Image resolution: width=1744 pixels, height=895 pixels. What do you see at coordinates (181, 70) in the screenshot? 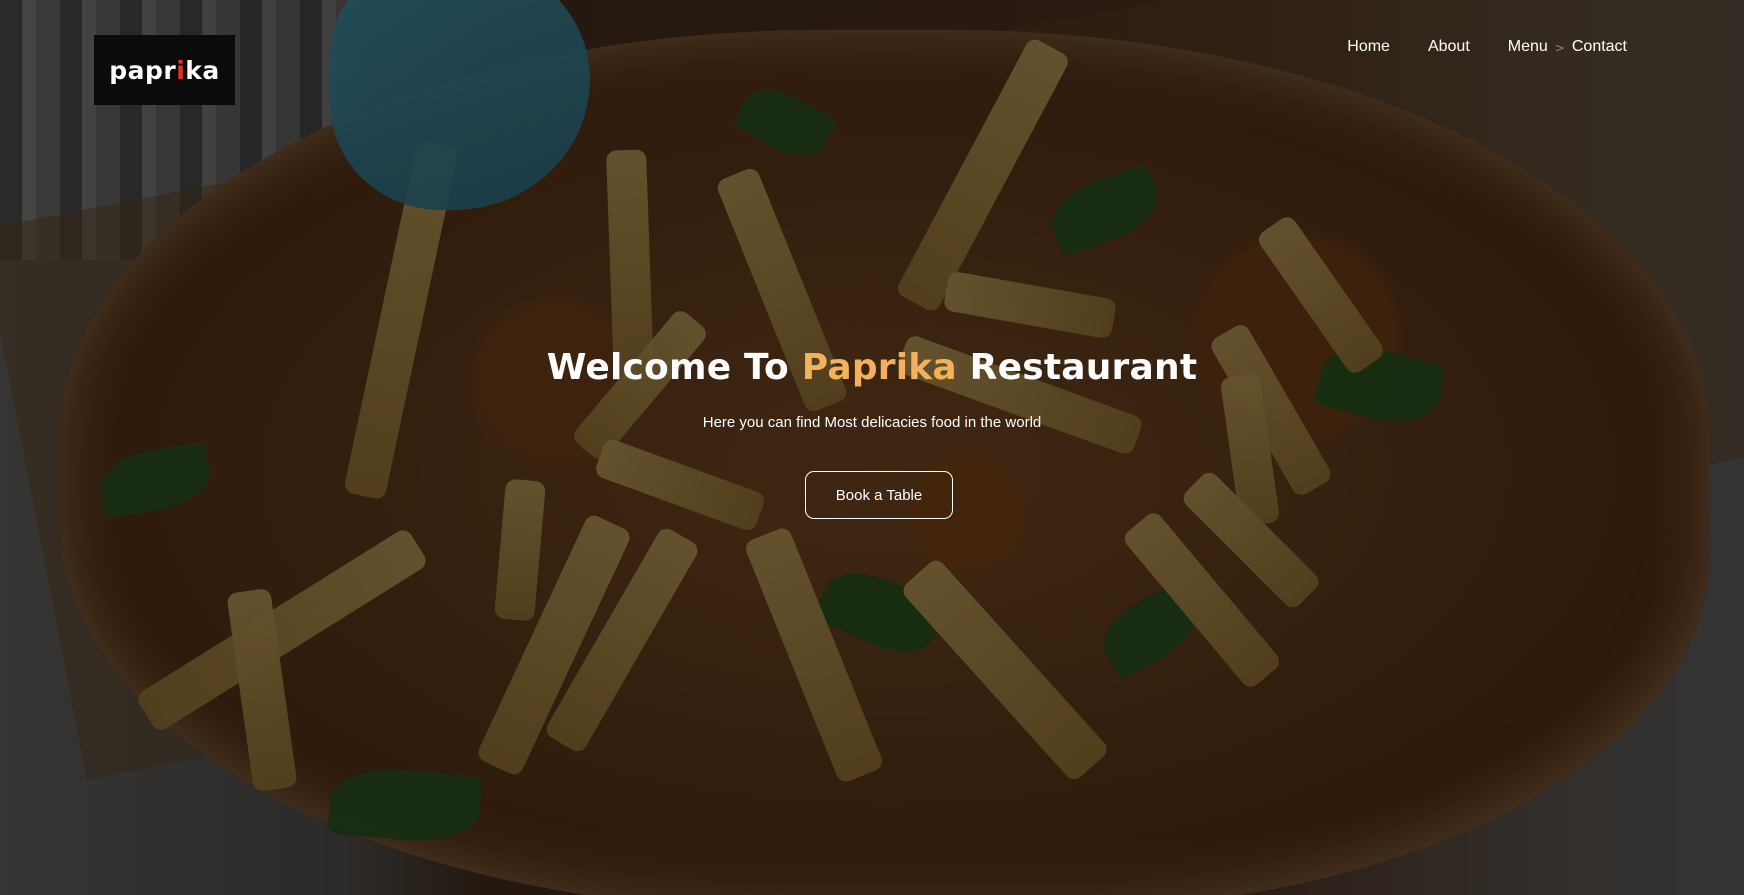
I see `logo-chili-accent: i` at bounding box center [181, 70].